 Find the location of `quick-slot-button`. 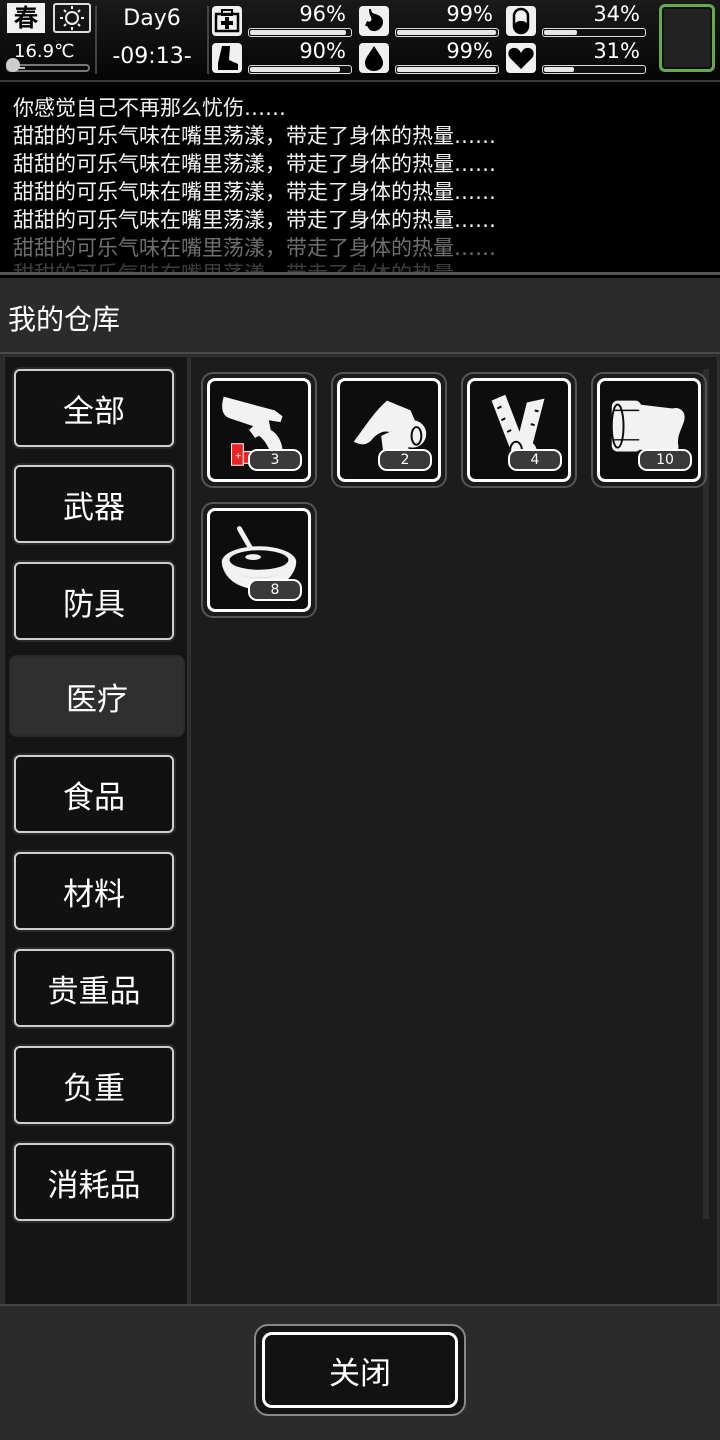

quick-slot-button is located at coordinates (687, 38).